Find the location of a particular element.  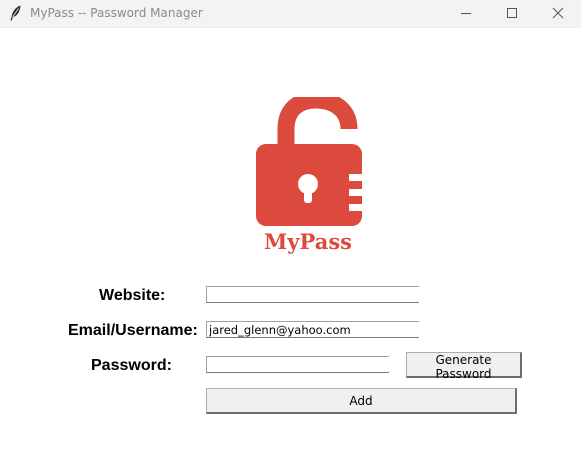

logo-text: MyPass is located at coordinates (308, 241).